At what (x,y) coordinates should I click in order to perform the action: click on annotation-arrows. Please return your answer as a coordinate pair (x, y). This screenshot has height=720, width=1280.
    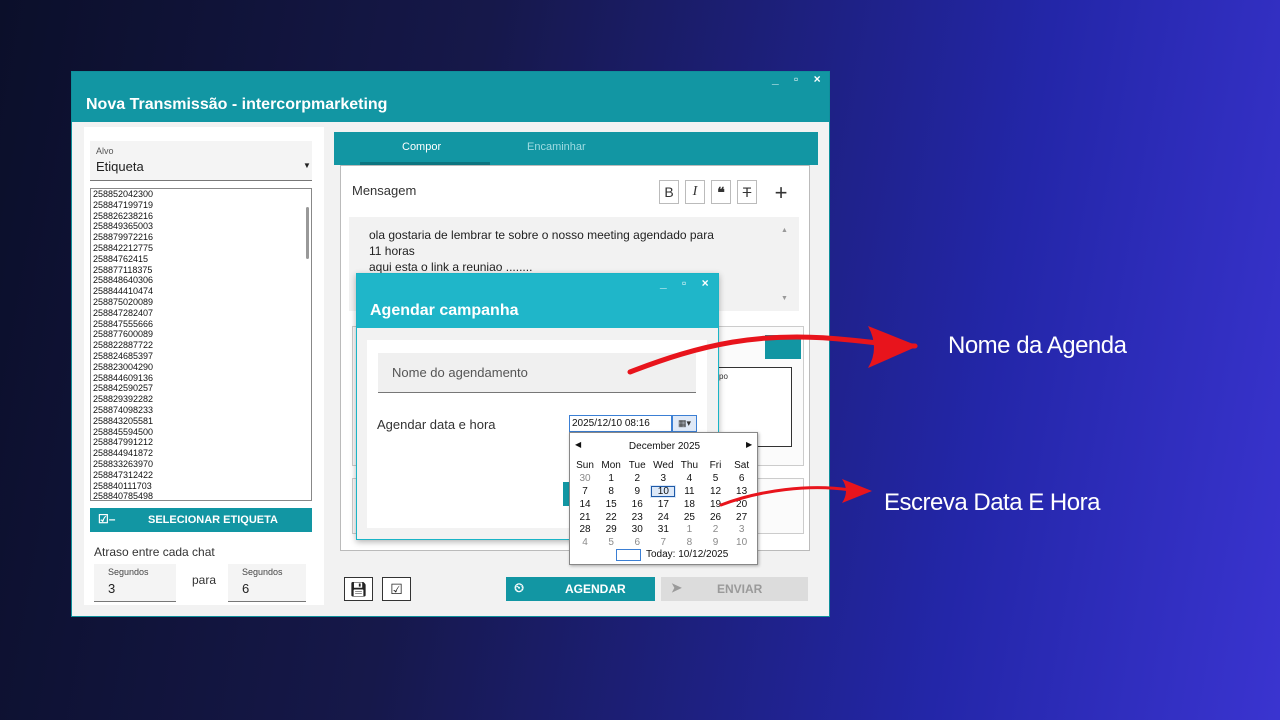
    Looking at the image, I should click on (772, 416).